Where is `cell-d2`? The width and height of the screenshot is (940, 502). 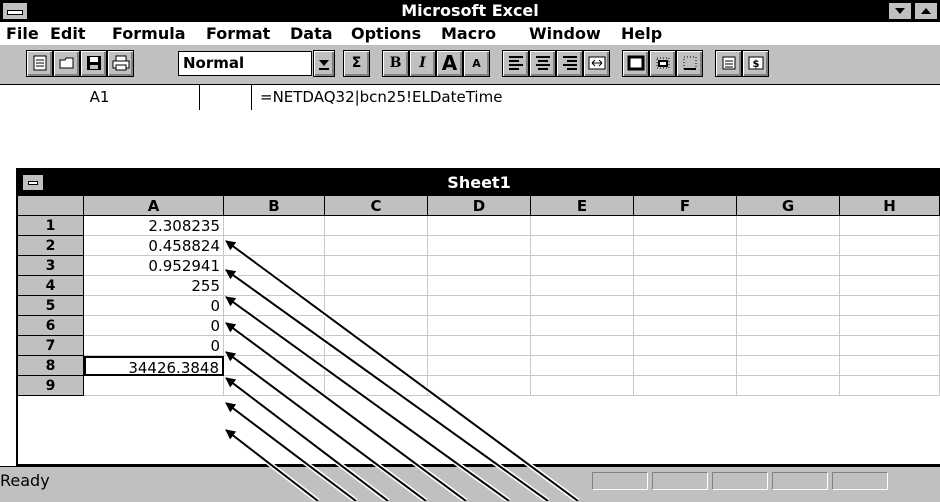
cell-d2 is located at coordinates (479, 246).